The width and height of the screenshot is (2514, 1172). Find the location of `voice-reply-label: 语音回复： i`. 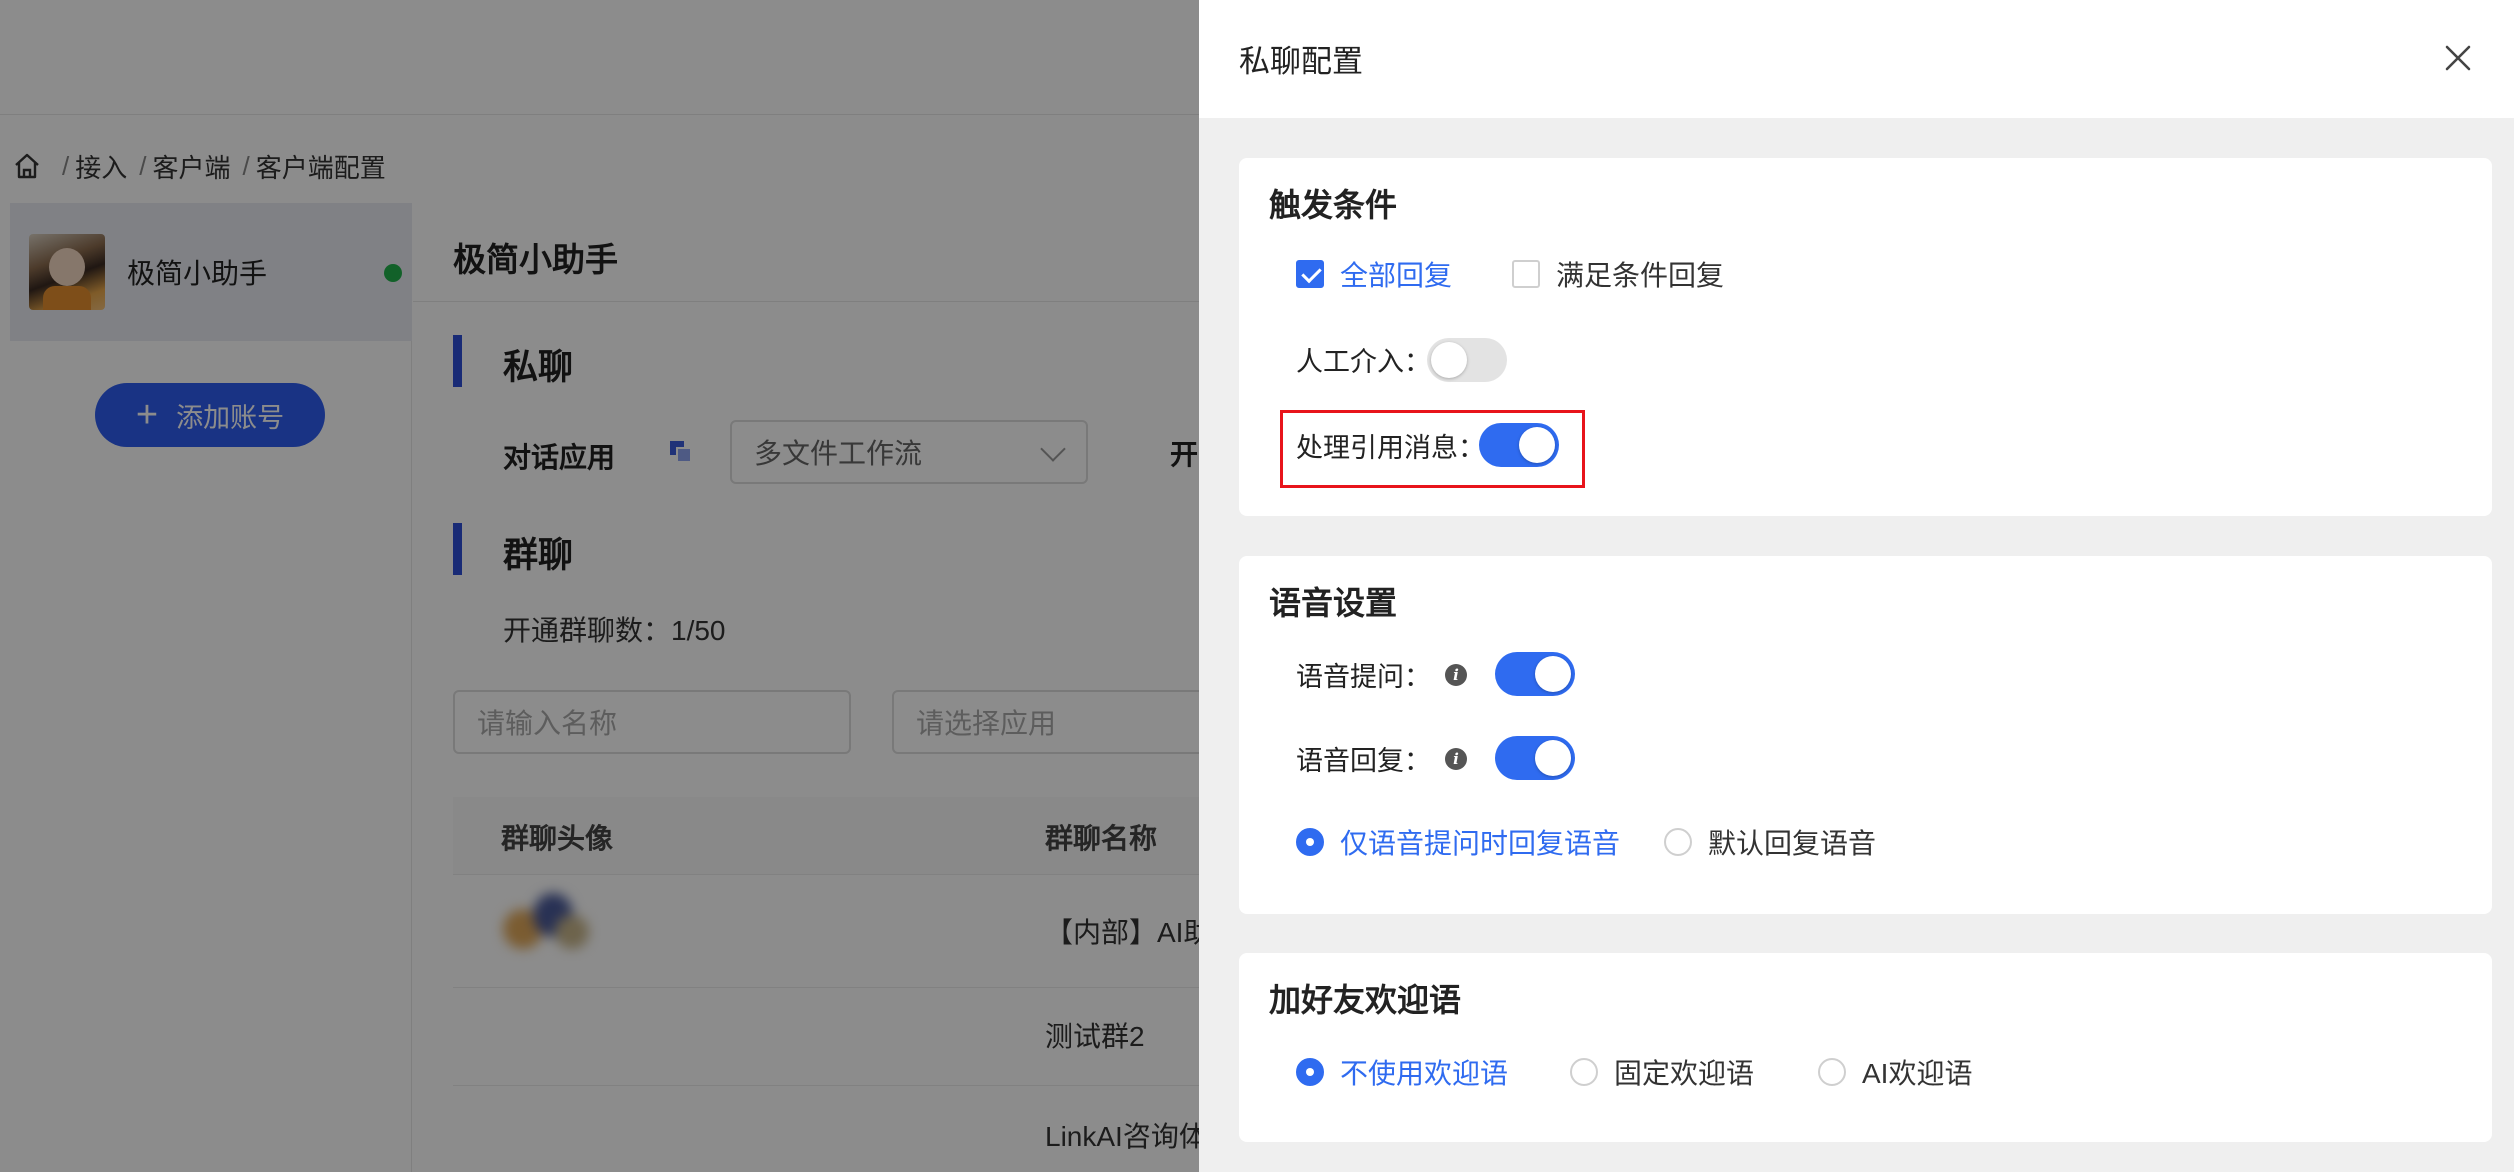

voice-reply-label: 语音回复： i is located at coordinates (1381, 758).